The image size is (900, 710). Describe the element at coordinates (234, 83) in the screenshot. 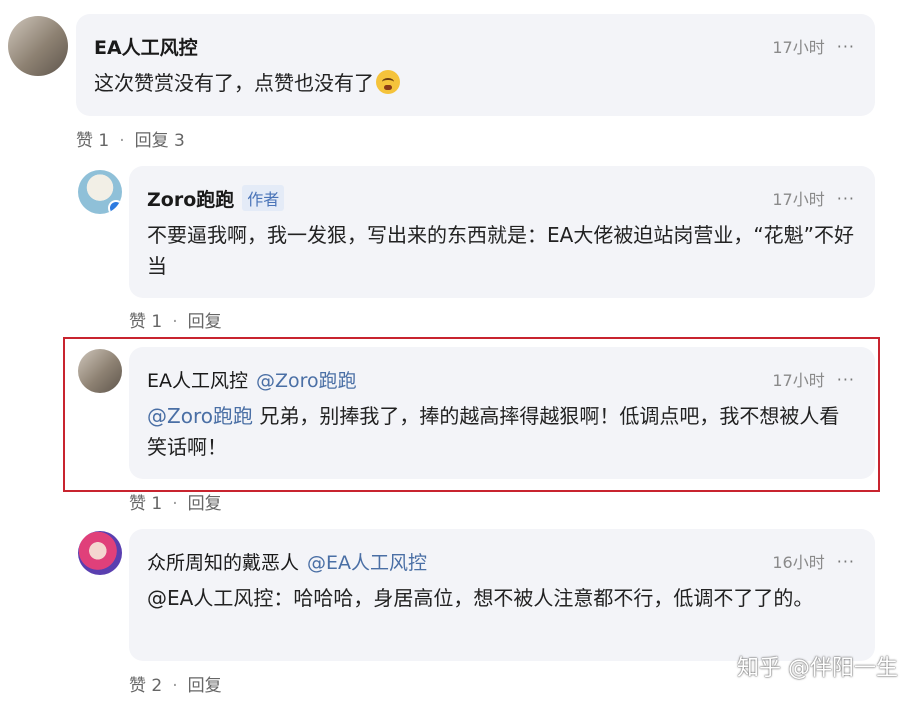

I see `comment-text-content: 这次赞赏没有了，点赞也没有了` at that location.